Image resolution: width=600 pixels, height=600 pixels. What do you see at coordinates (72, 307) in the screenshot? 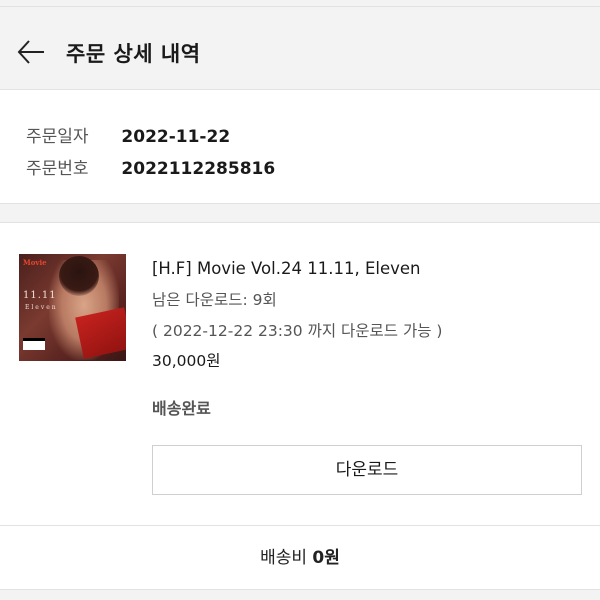
I see `album-cover-image: Movie 11.11 Eleven` at bounding box center [72, 307].